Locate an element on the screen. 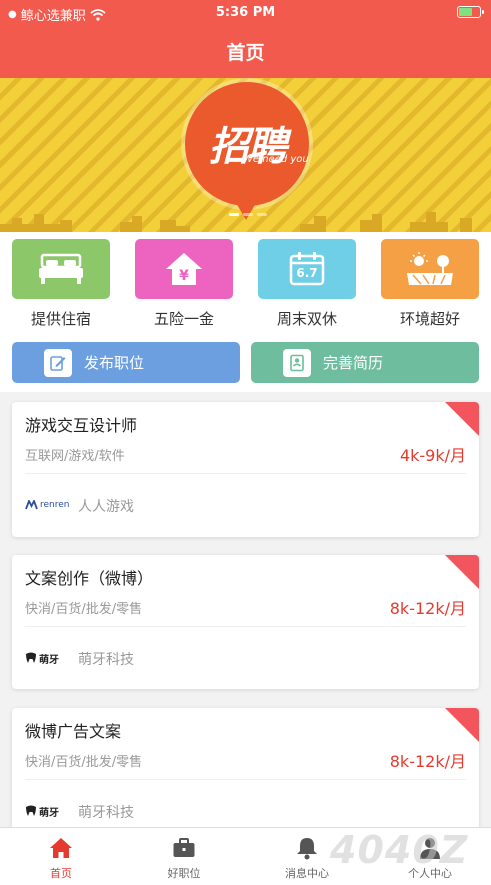 This screenshot has height=885, width=491. carousel-indicator is located at coordinates (248, 214).